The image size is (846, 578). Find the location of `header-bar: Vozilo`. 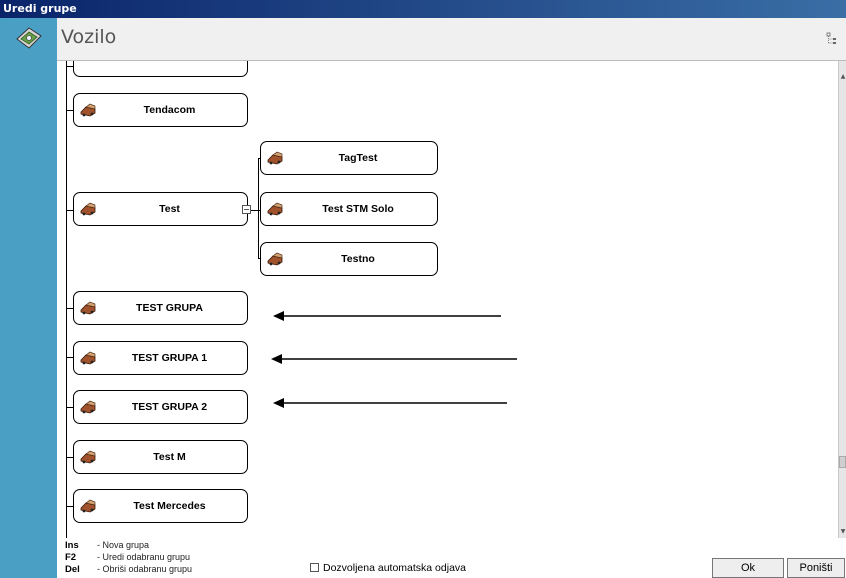

header-bar: Vozilo is located at coordinates (423, 39).